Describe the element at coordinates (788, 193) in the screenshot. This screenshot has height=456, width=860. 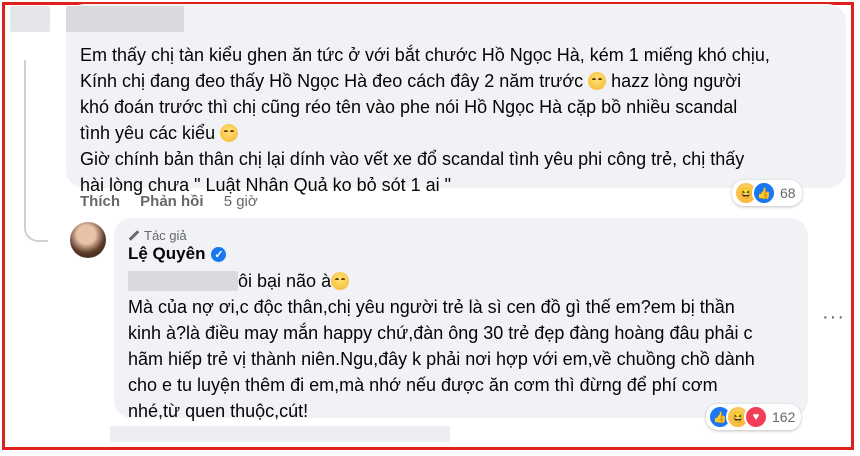
I see `reaction-count: 68` at that location.